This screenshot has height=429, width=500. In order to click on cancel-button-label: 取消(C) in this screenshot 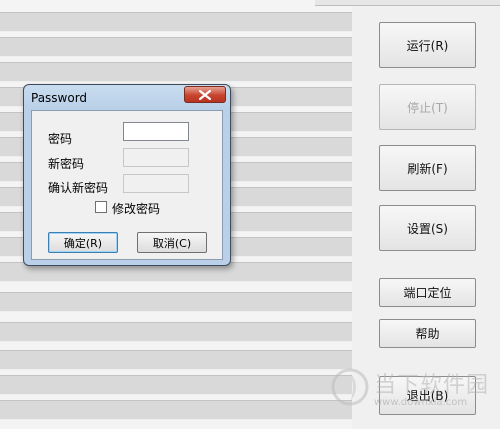, I will do `click(172, 243)`.